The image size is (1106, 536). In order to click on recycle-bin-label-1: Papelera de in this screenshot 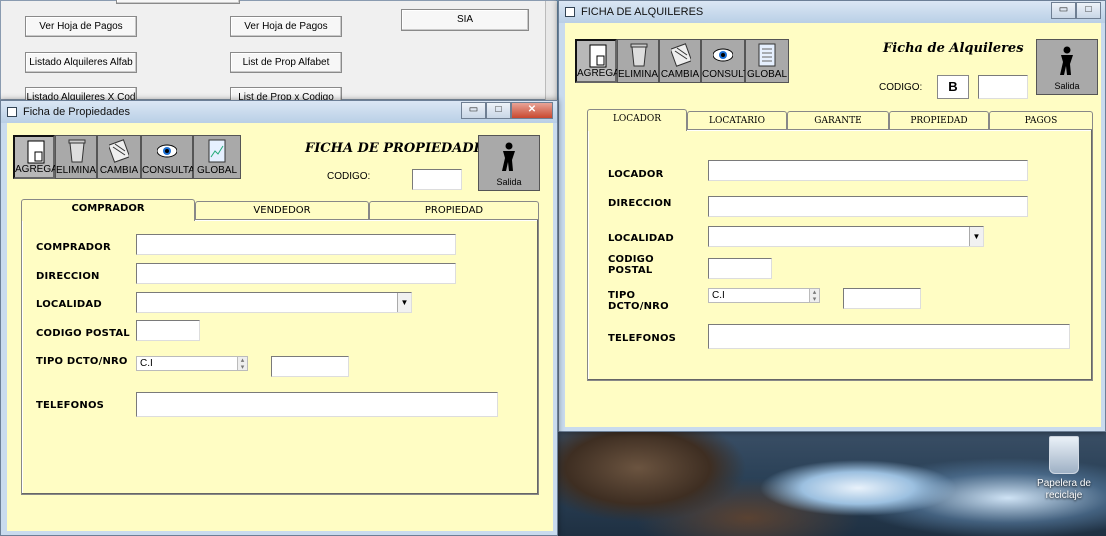, I will do `click(1064, 483)`.